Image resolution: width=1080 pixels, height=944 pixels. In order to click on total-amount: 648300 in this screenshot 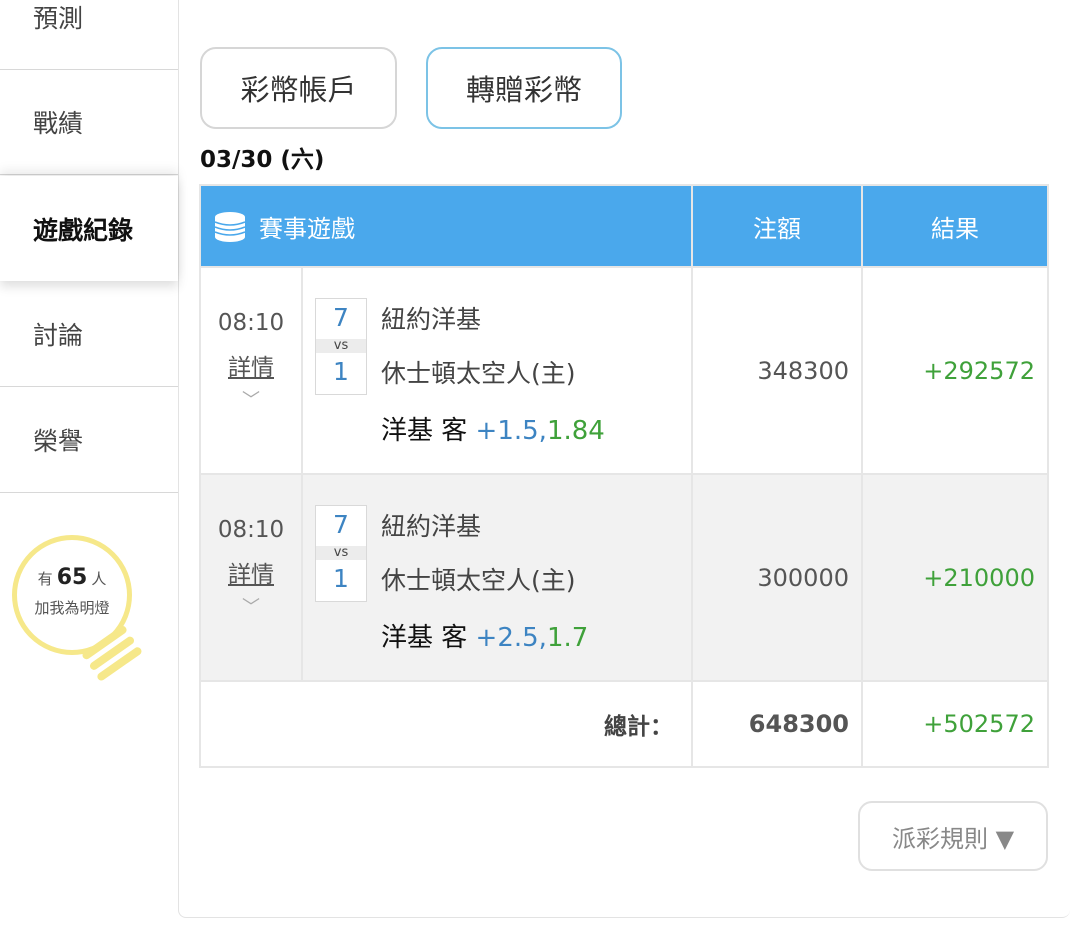, I will do `click(777, 724)`.